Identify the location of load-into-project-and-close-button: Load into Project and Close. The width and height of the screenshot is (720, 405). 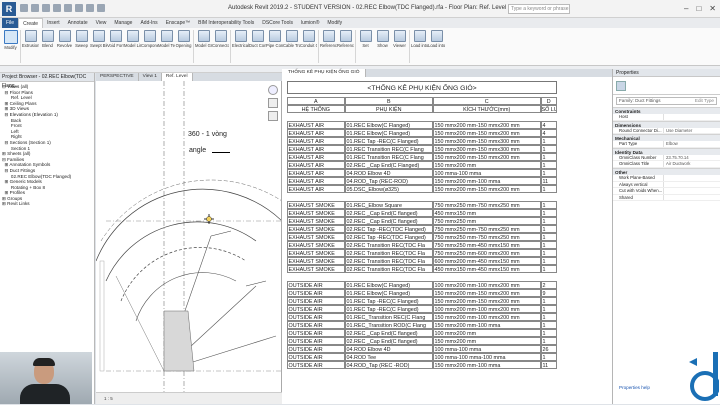
(436, 45).